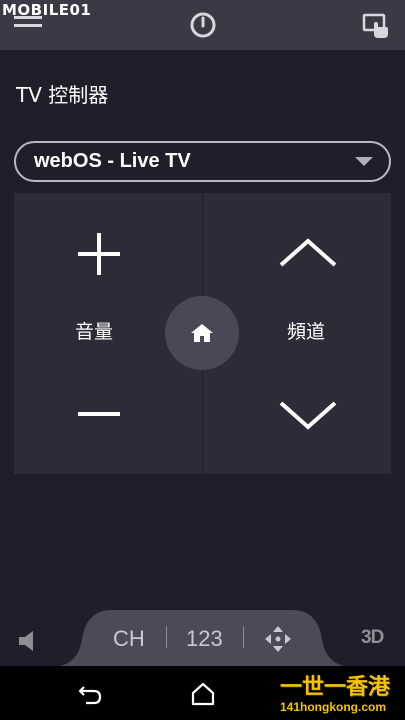 The height and width of the screenshot is (720, 405). Describe the element at coordinates (335, 687) in the screenshot. I see `corner-watermark-title: 一世一香港` at that location.